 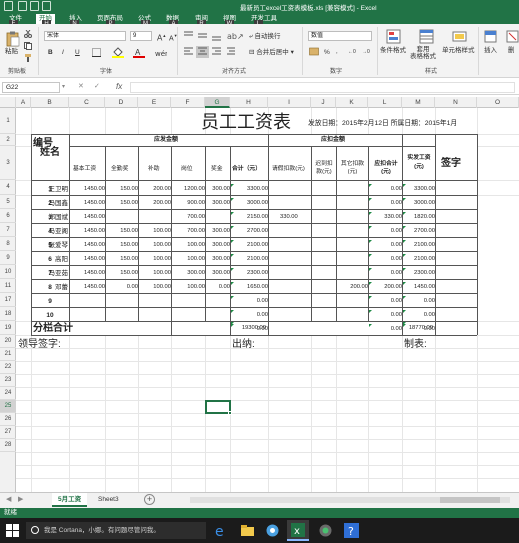 I want to click on row-header: 19, so click(x=8, y=328).